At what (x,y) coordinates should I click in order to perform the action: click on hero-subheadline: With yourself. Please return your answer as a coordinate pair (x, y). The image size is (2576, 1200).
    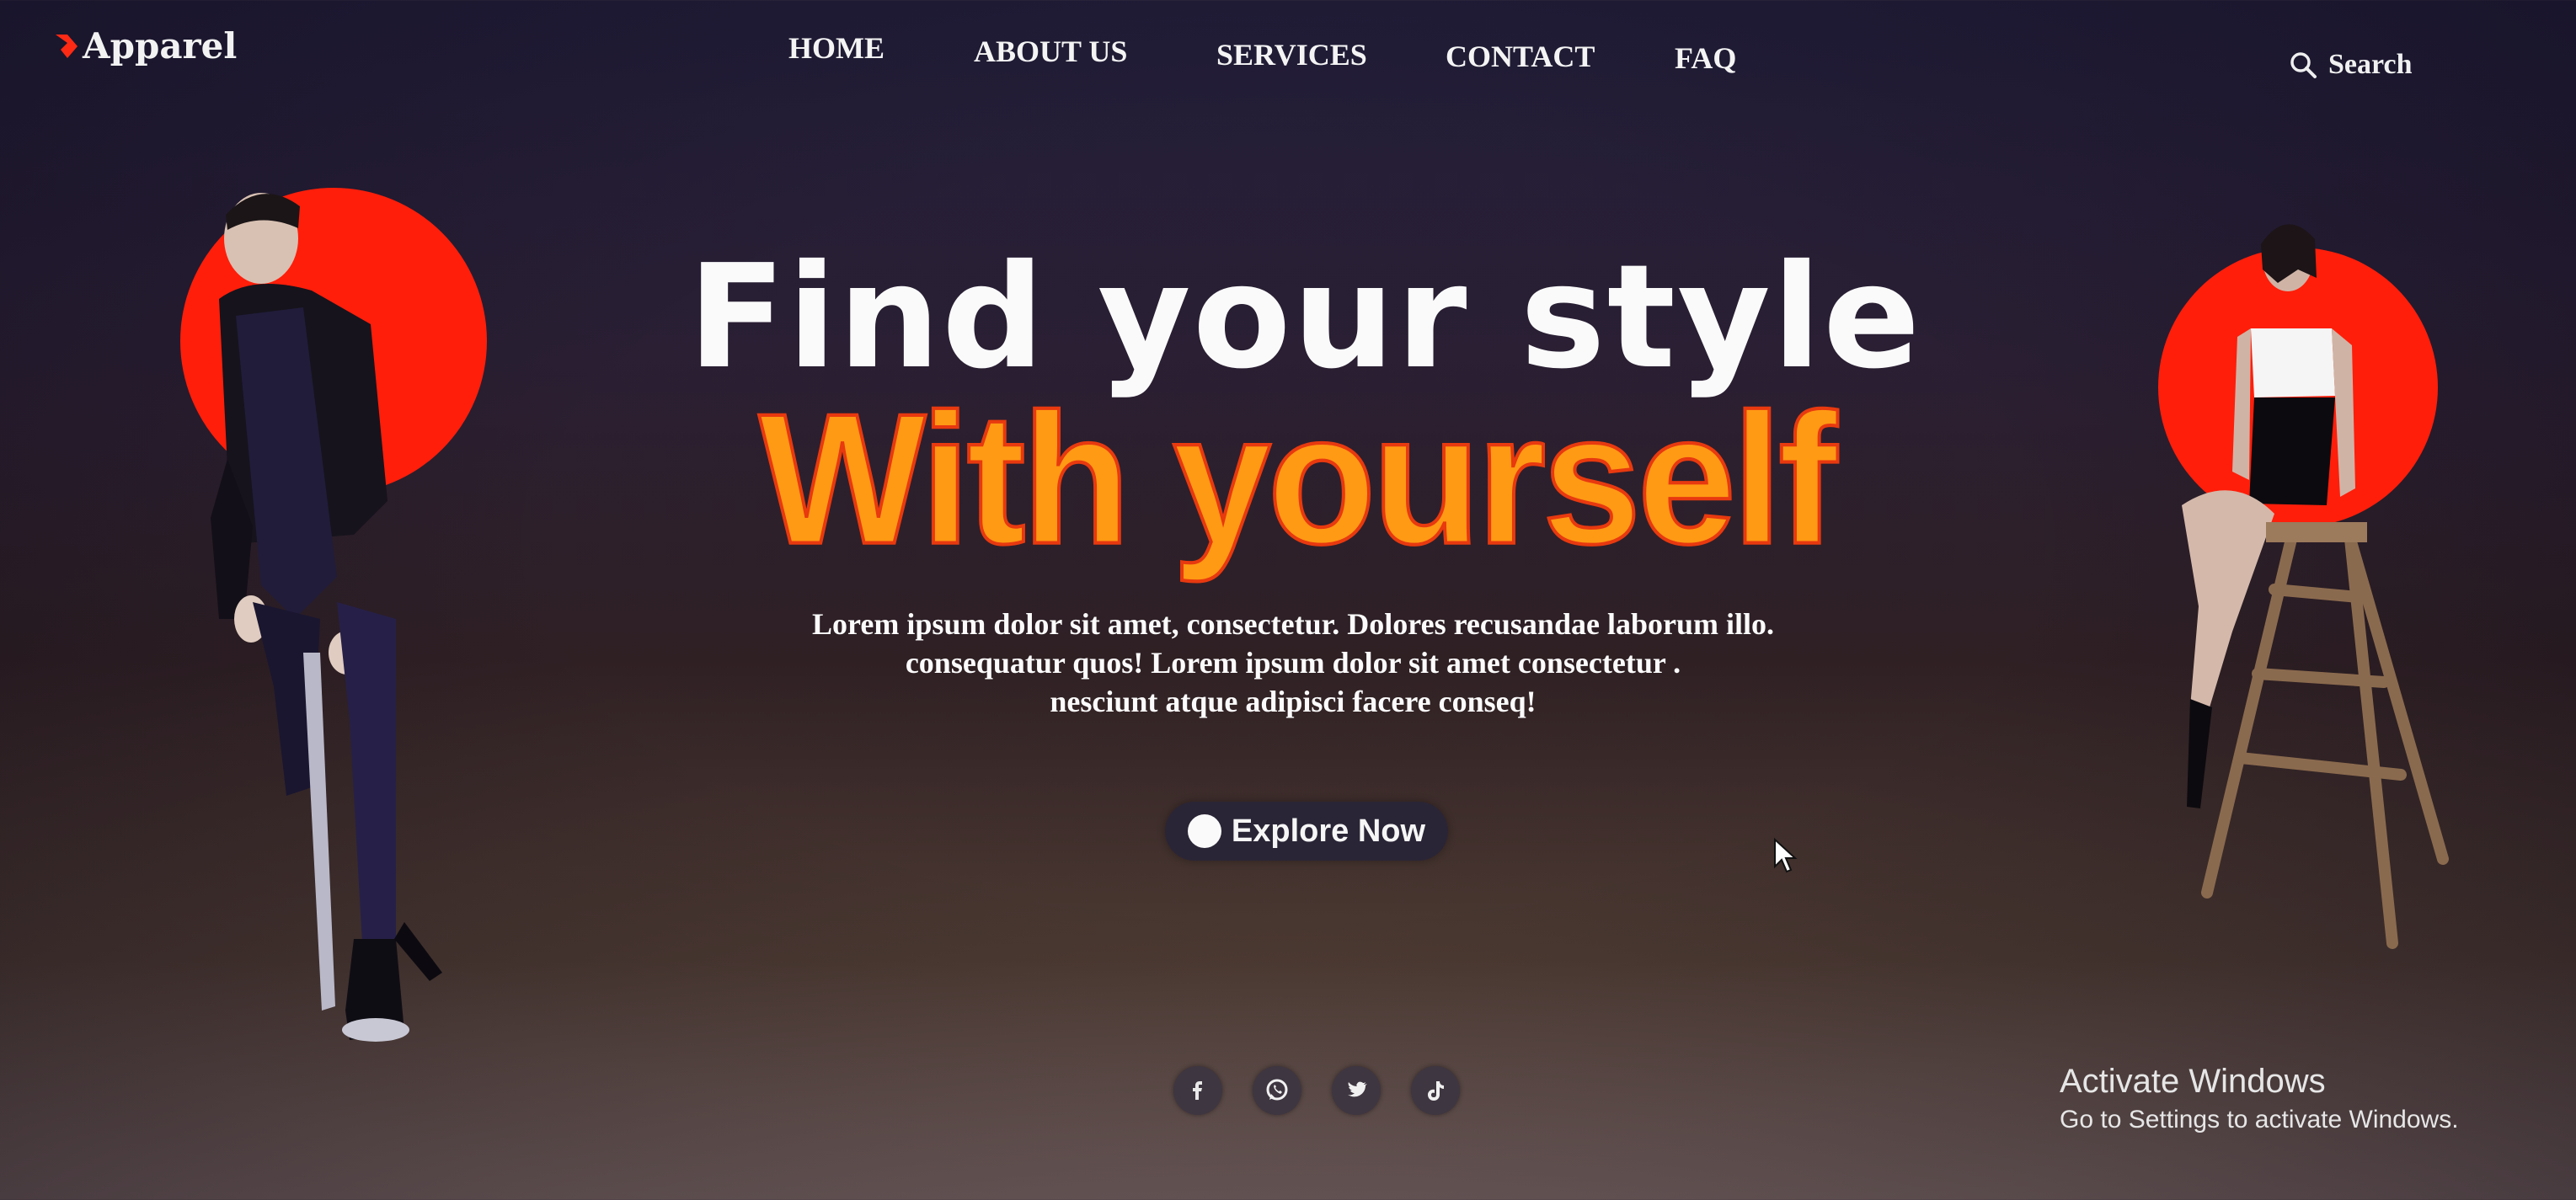
    Looking at the image, I should click on (1298, 478).